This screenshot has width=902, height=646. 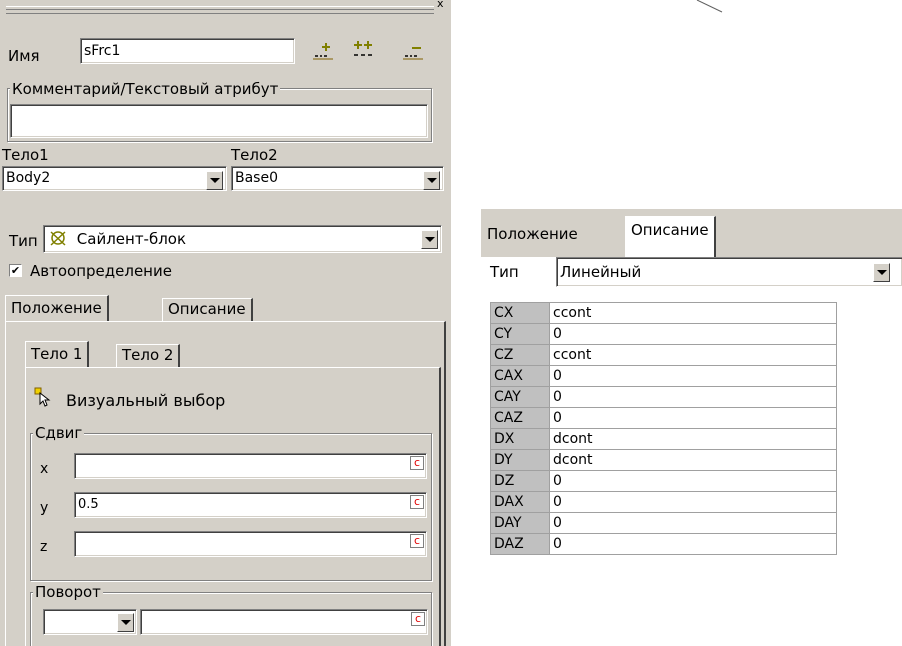 What do you see at coordinates (254, 155) in the screenshot?
I see `body2-label: Тело2` at bounding box center [254, 155].